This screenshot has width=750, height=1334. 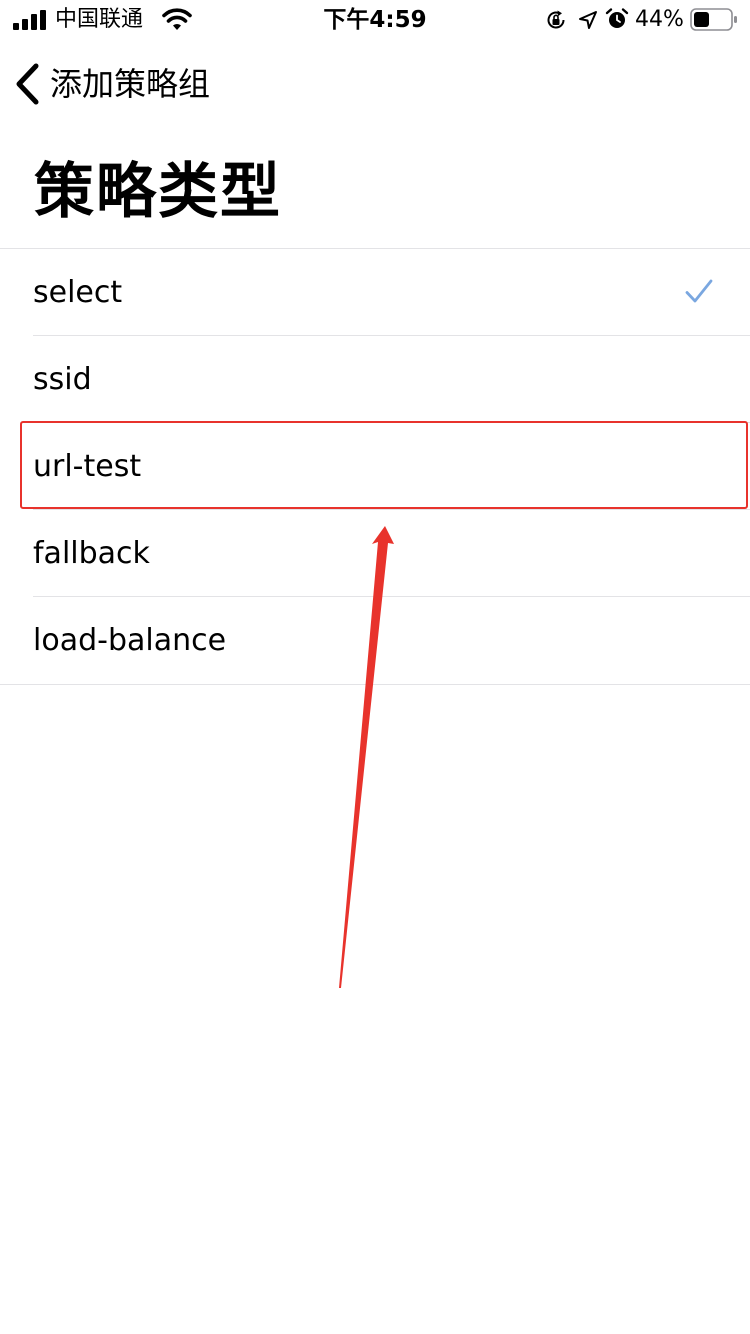 What do you see at coordinates (617, 18) in the screenshot?
I see `alarm-icon` at bounding box center [617, 18].